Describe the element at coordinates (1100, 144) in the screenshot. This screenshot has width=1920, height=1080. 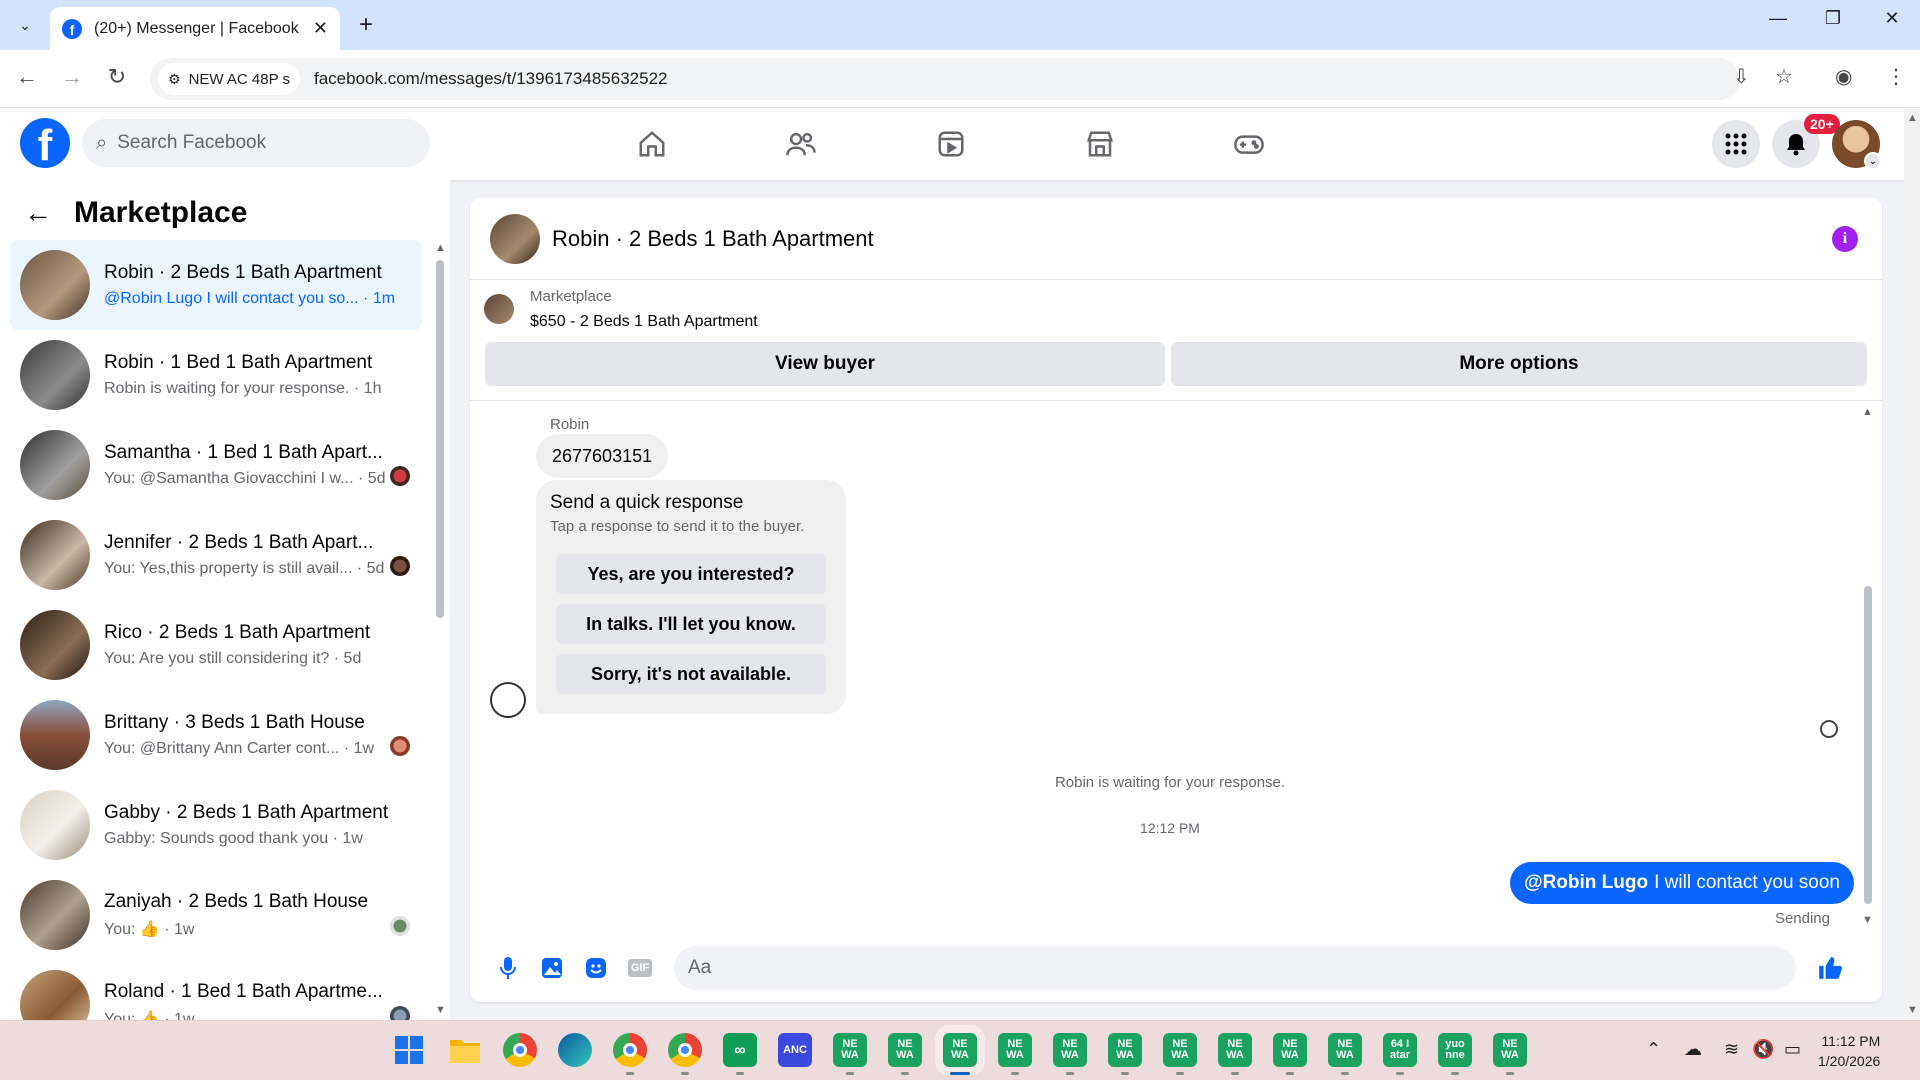
I see `marketplace-icon` at that location.